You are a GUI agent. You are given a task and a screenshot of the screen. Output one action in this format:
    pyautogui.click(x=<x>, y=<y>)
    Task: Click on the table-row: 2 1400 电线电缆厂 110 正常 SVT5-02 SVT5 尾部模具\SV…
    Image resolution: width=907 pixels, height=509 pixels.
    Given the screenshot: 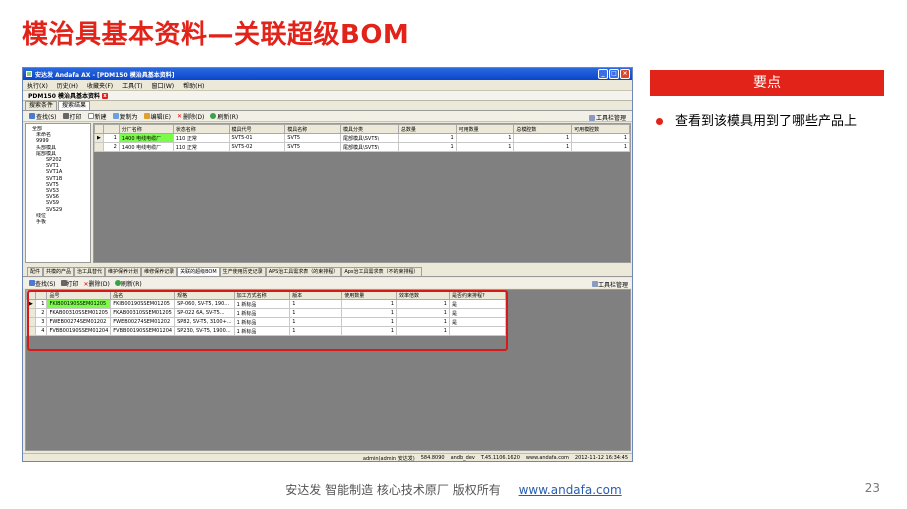 What is the action you would take?
    pyautogui.click(x=362, y=147)
    